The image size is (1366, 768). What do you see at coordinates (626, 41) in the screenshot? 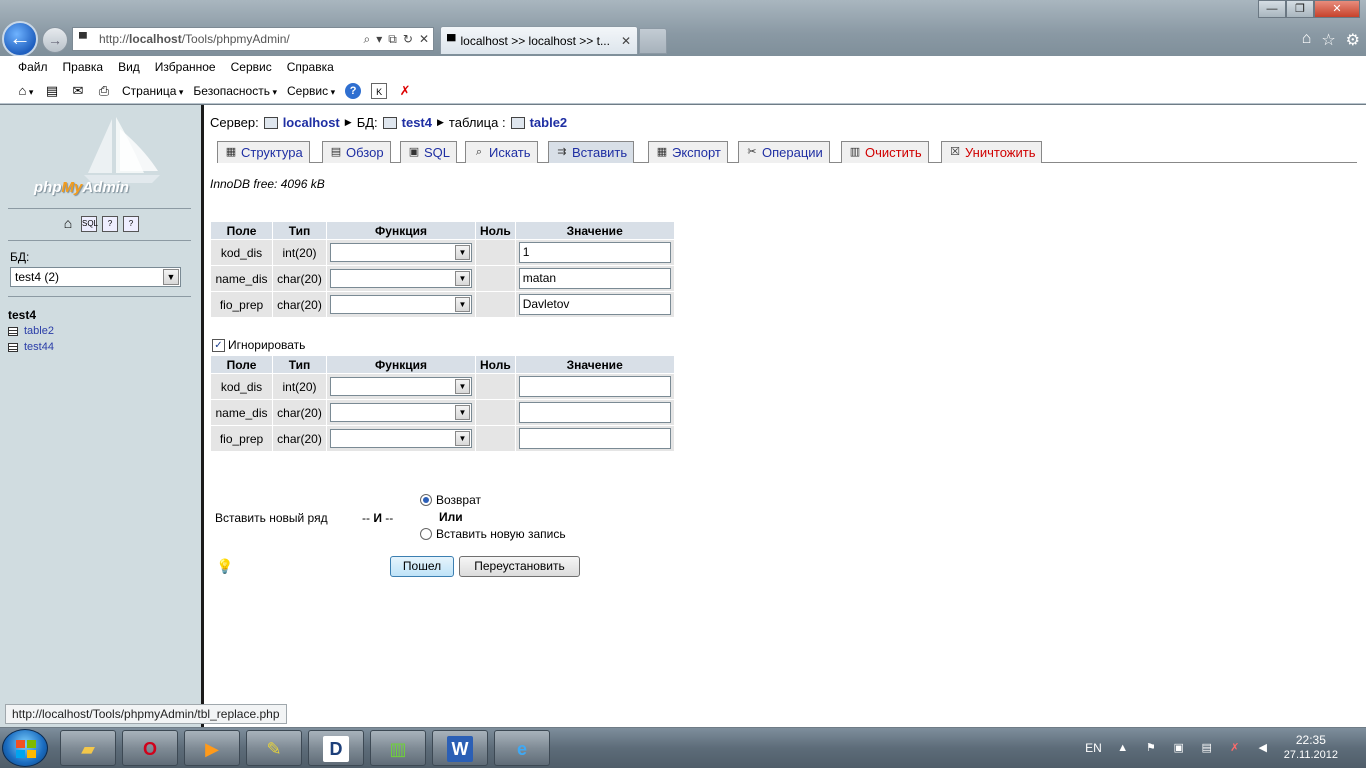
I see `tab-close-icon: ✕` at bounding box center [626, 41].